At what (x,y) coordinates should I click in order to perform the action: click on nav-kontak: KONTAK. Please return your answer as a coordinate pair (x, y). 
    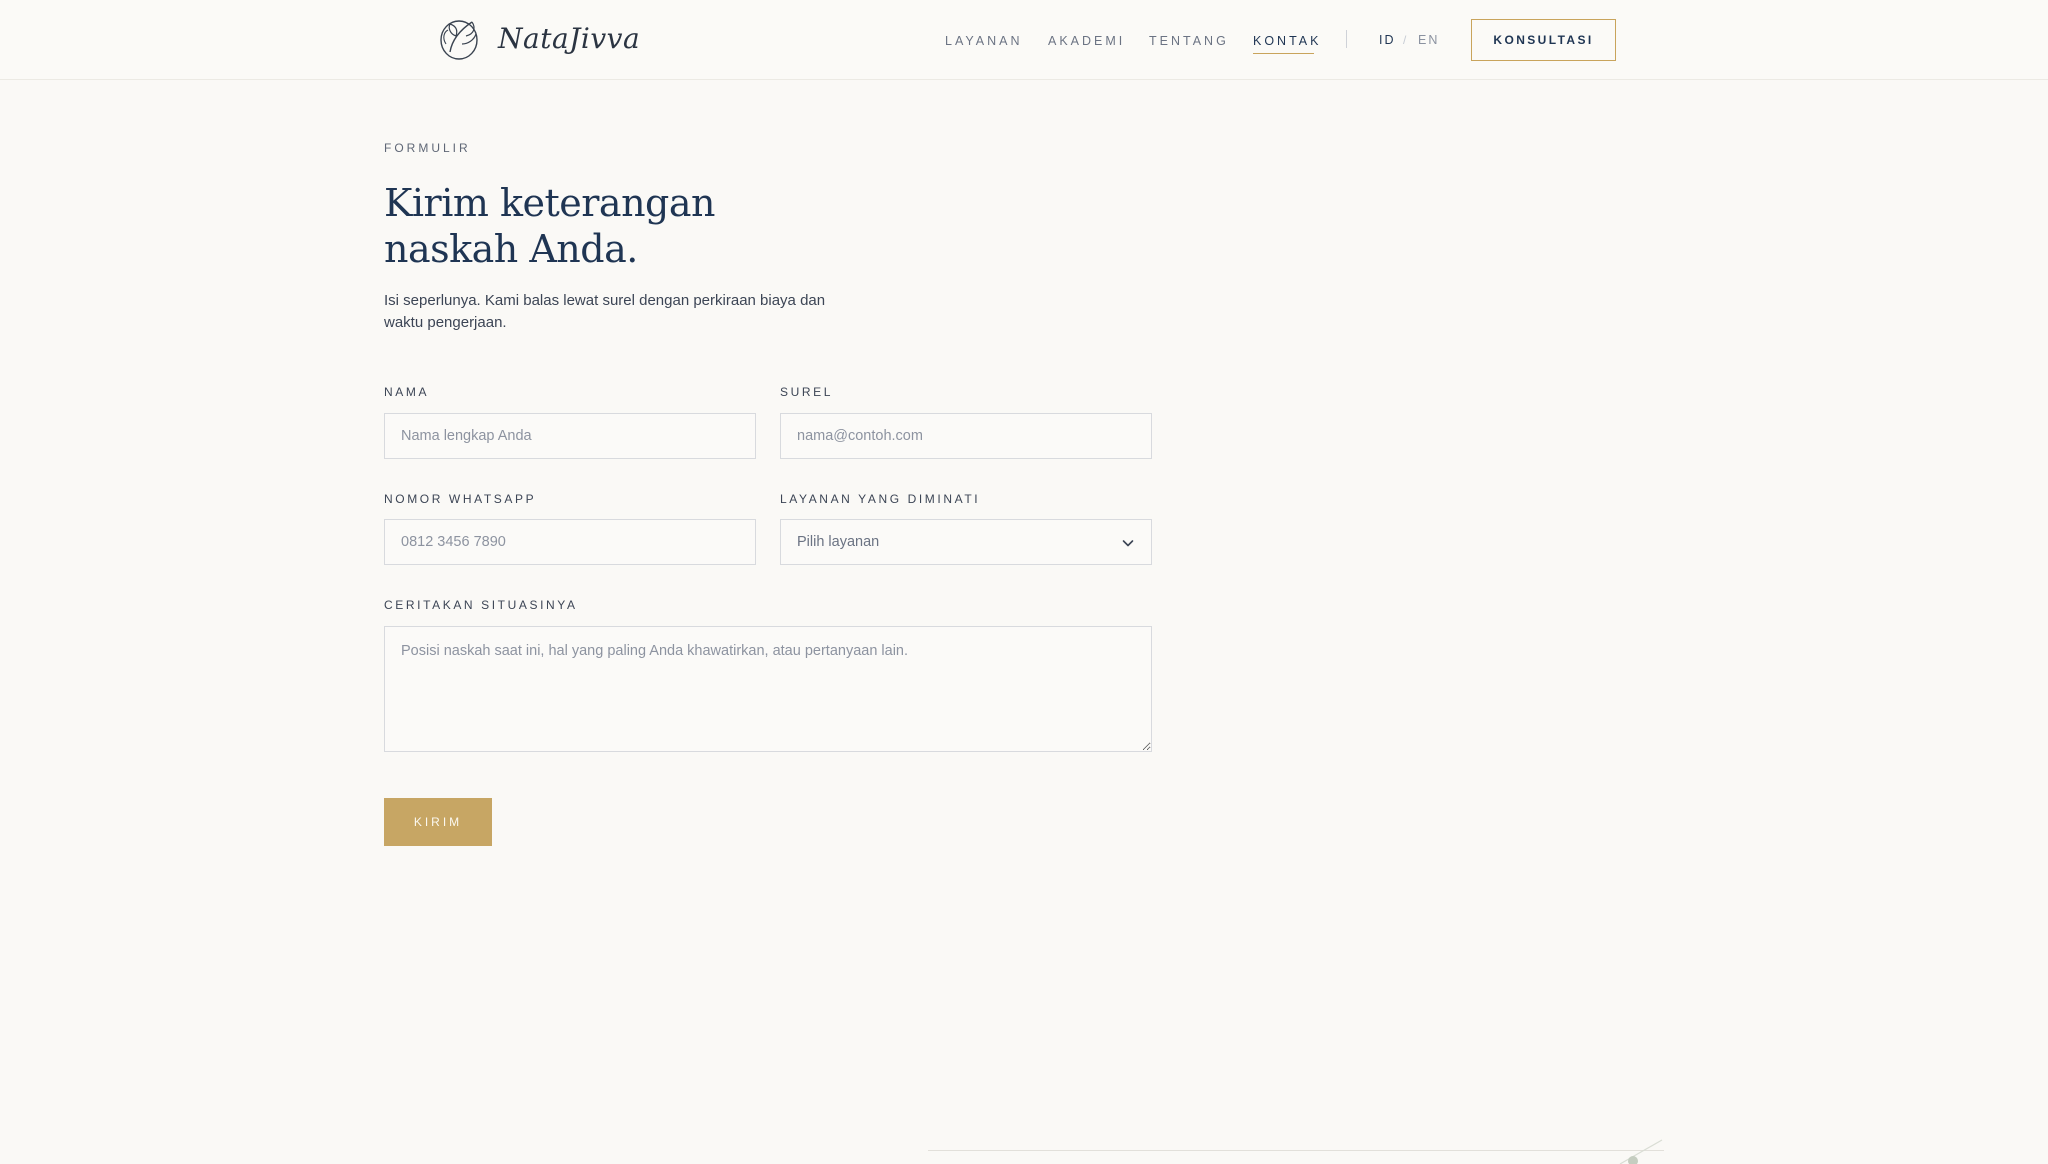
    Looking at the image, I should click on (1287, 41).